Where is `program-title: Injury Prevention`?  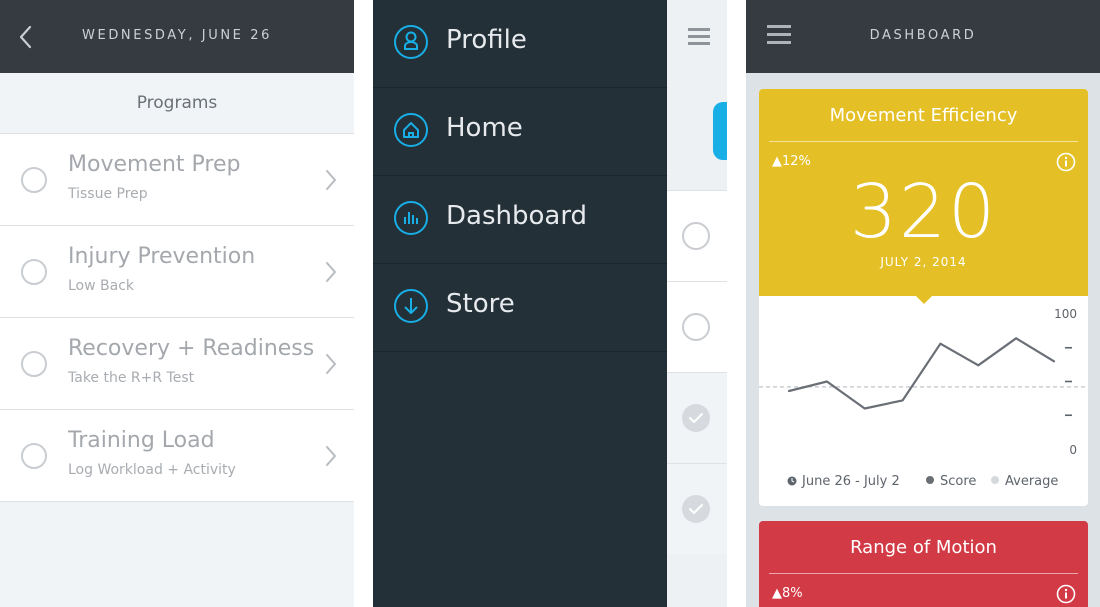
program-title: Injury Prevention is located at coordinates (162, 256).